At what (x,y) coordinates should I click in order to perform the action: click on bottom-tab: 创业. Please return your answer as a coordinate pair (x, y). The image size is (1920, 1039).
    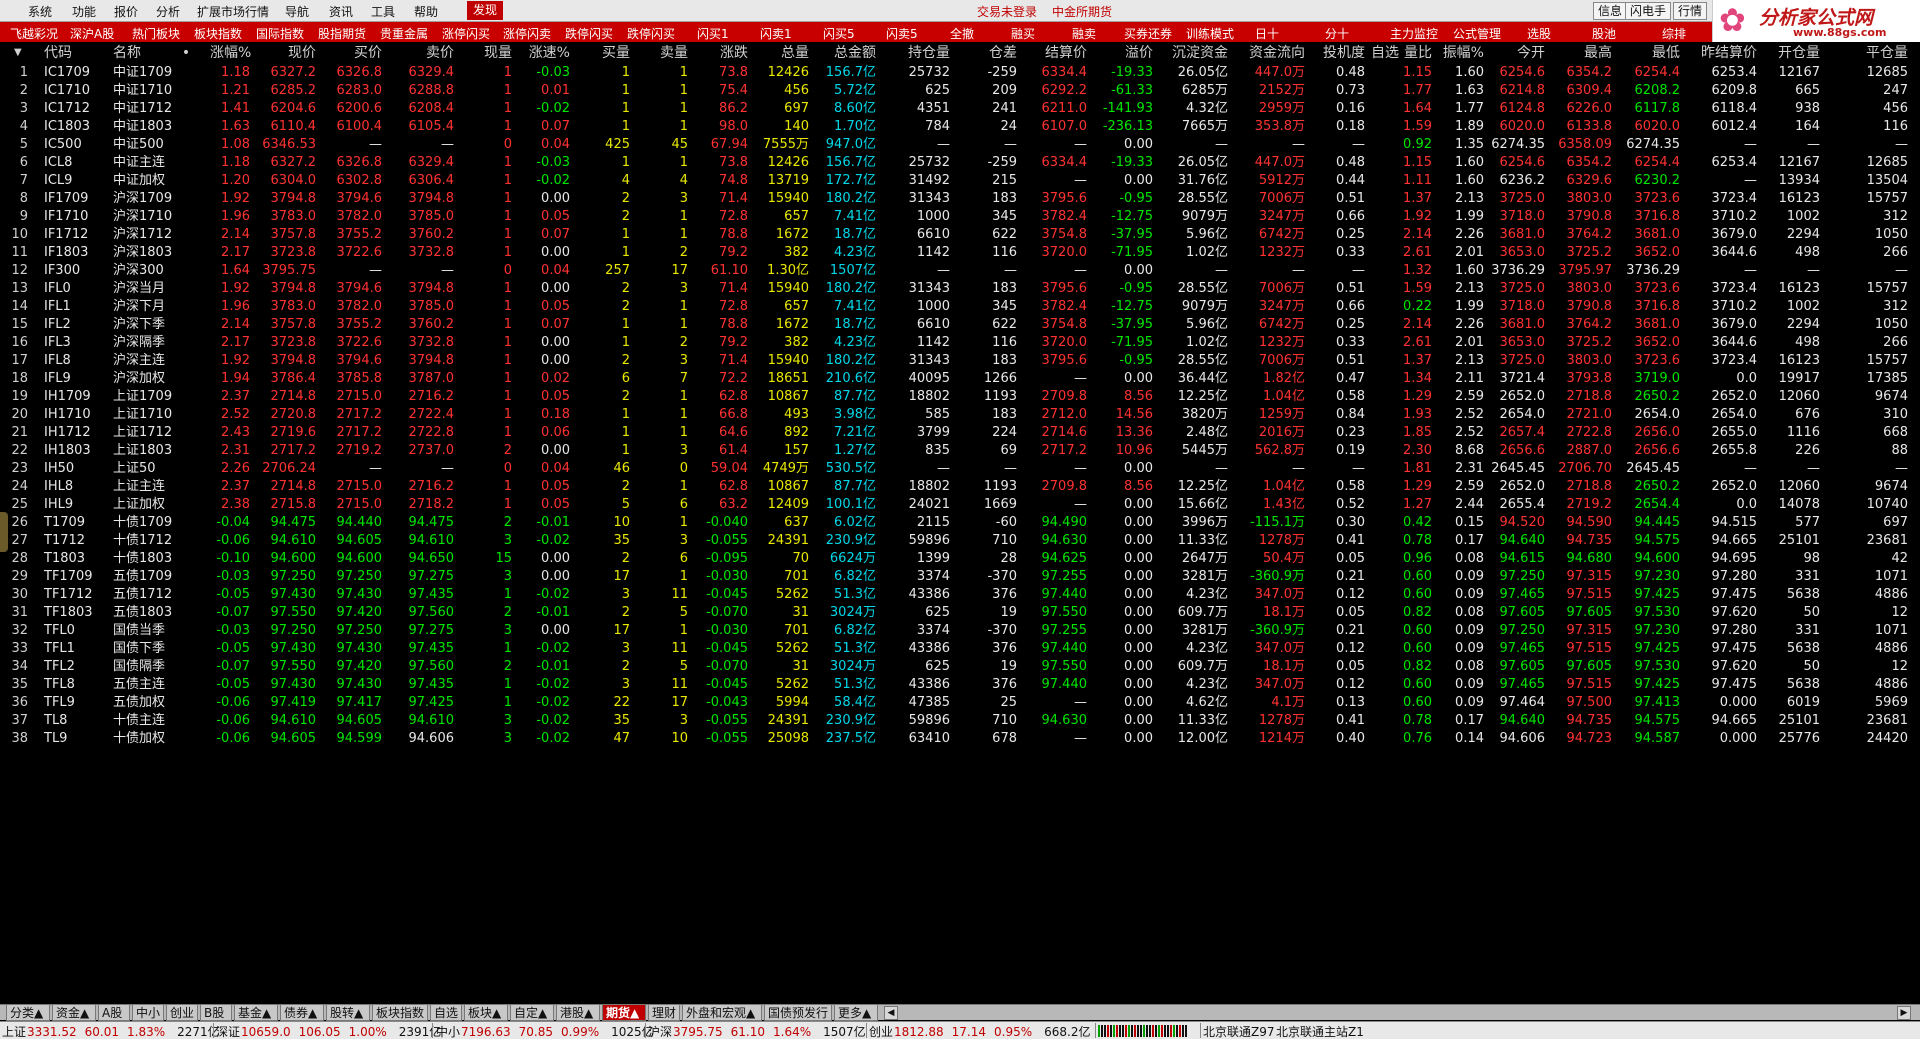
    Looking at the image, I should click on (182, 1013).